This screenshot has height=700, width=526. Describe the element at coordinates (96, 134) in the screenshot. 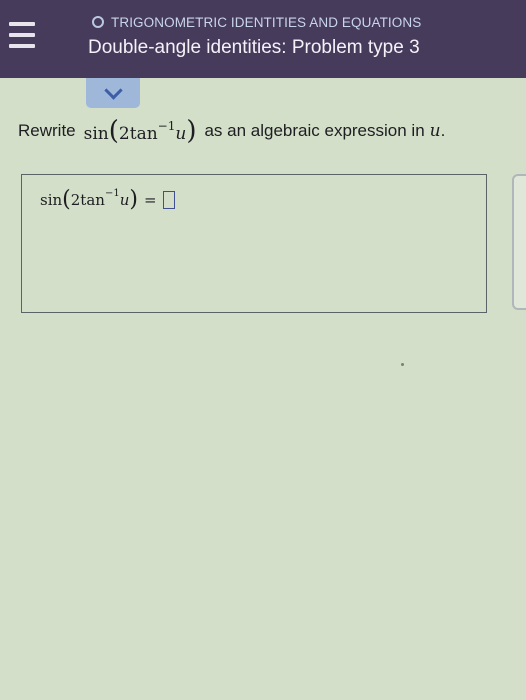

I see `question-func: sin` at that location.